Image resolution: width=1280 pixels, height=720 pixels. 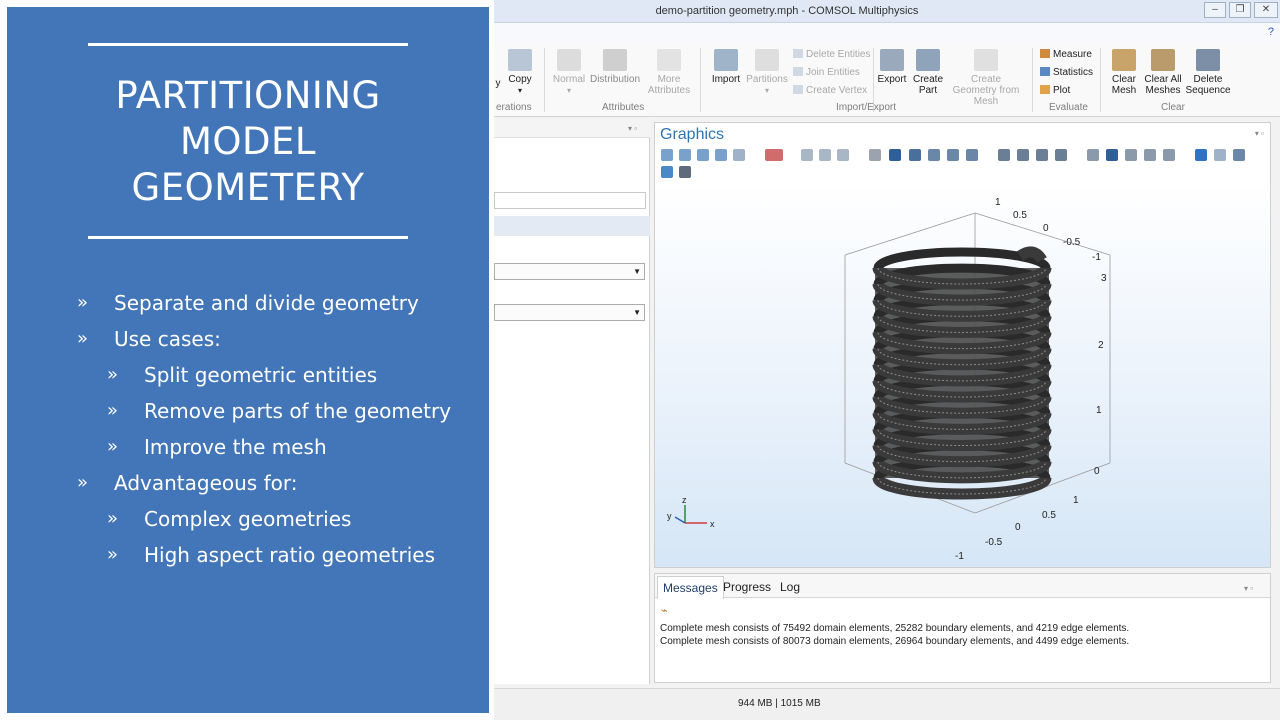 What do you see at coordinates (767, 60) in the screenshot?
I see `partitions-icon` at bounding box center [767, 60].